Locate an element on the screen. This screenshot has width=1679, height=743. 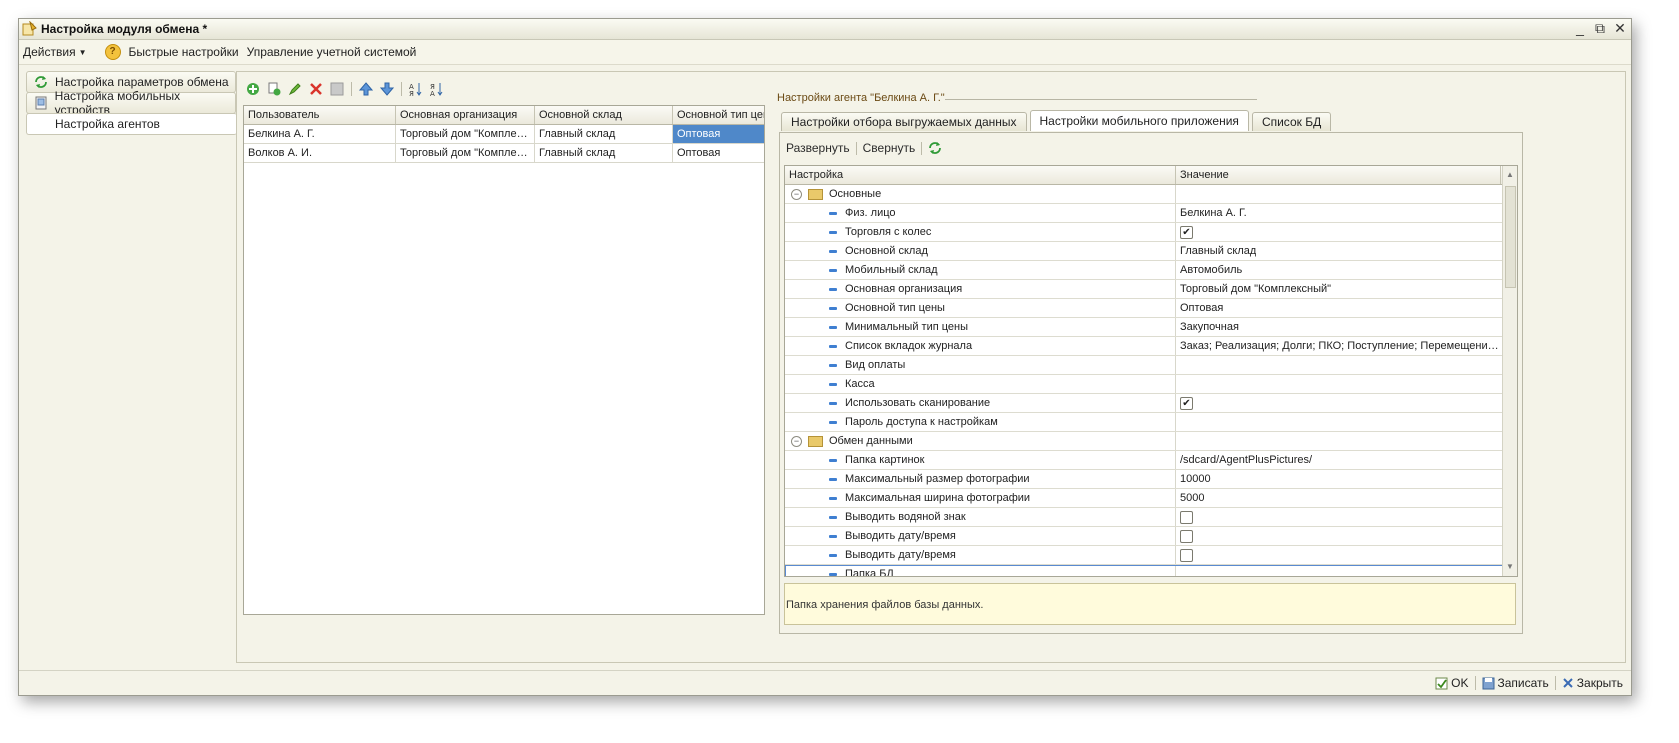
tree-item-row: Пароль доступа к настройкам is located at coordinates (1151, 422).